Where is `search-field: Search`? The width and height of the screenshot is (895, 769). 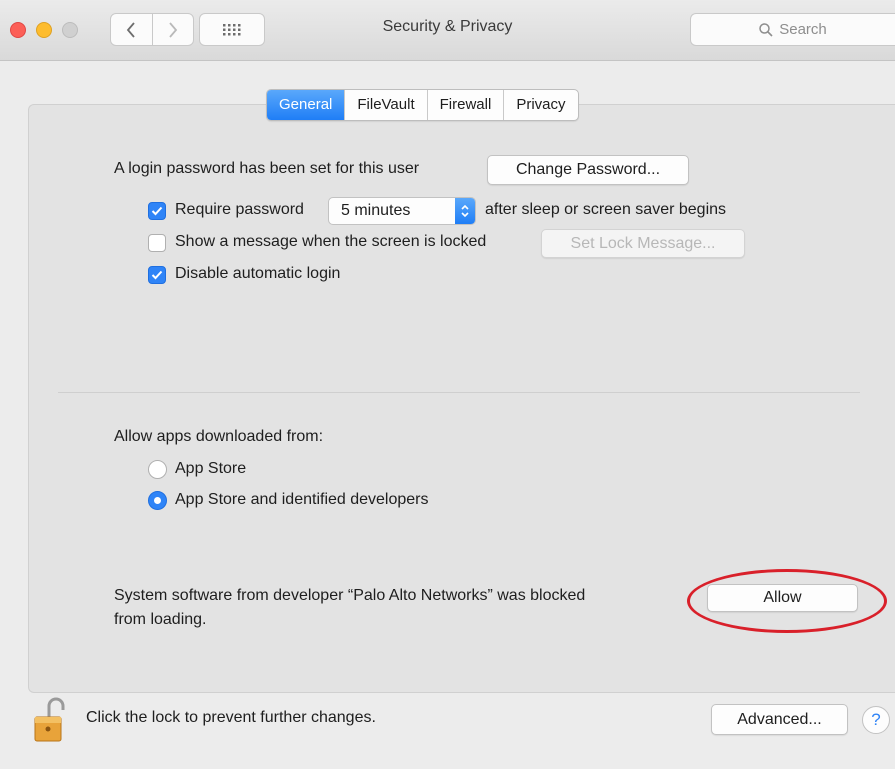
search-field: Search is located at coordinates (792, 29).